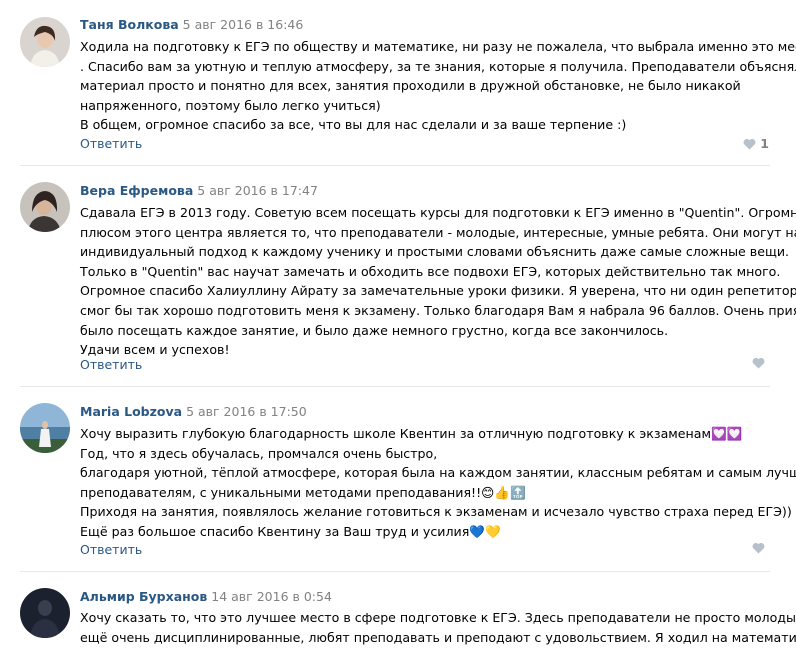  Describe the element at coordinates (129, 24) in the screenshot. I see `author-name: Таня Волкова` at that location.